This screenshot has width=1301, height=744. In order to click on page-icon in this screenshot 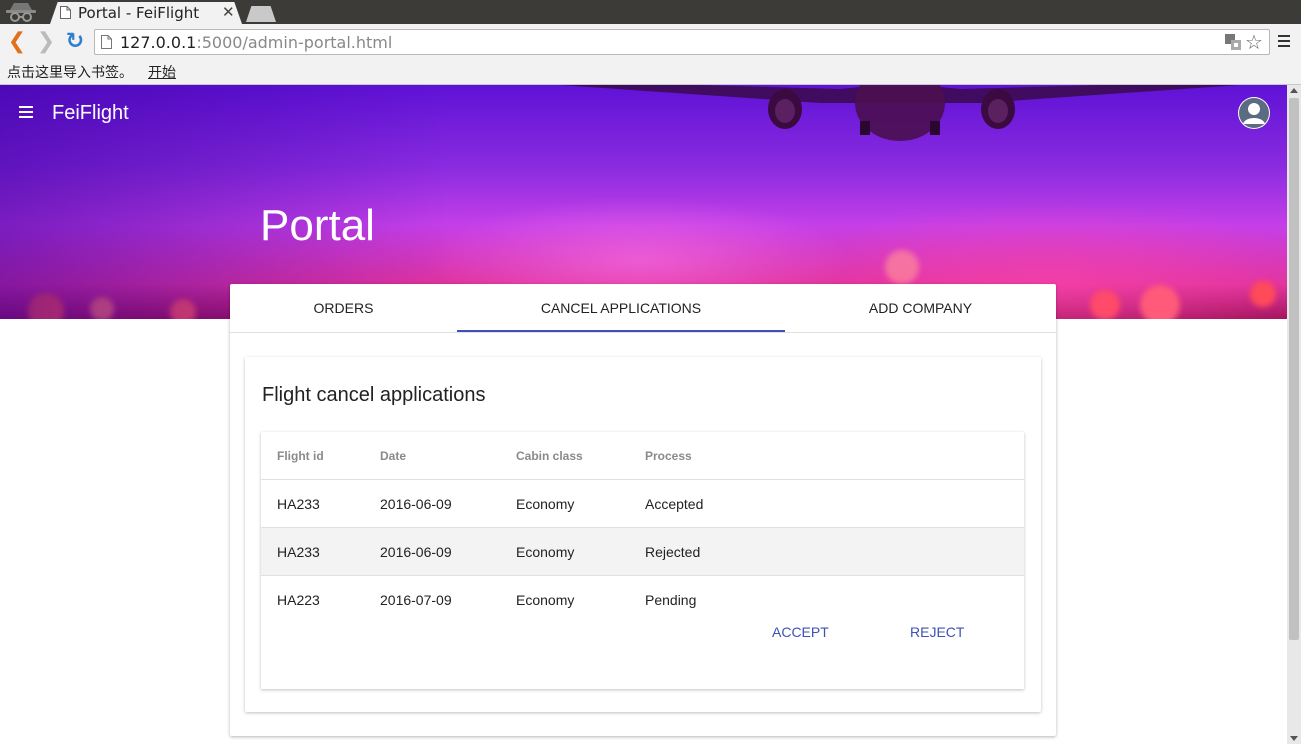, I will do `click(65, 12)`.